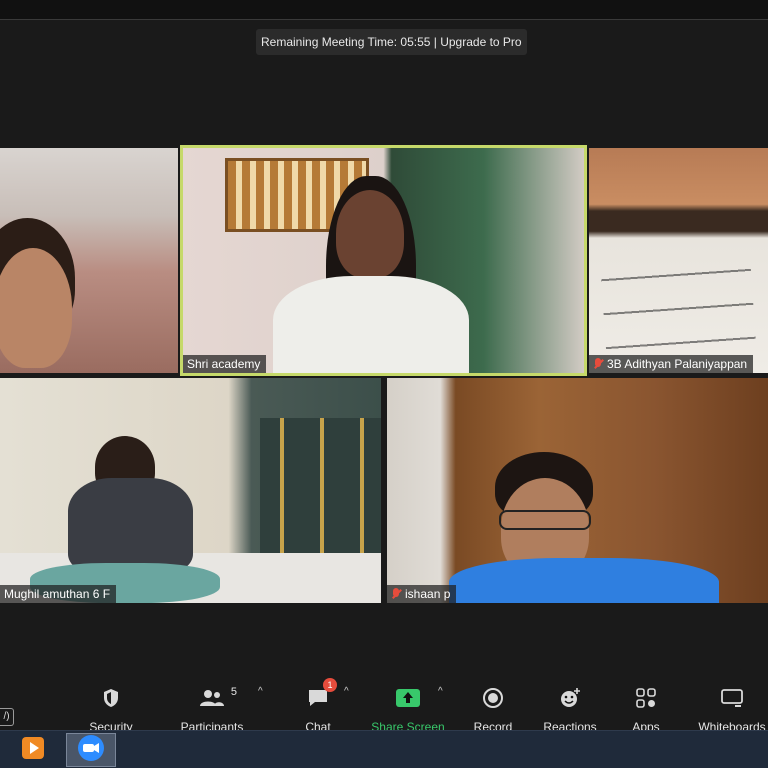 The image size is (768, 768). I want to click on whiteboard-icon, so click(732, 698).